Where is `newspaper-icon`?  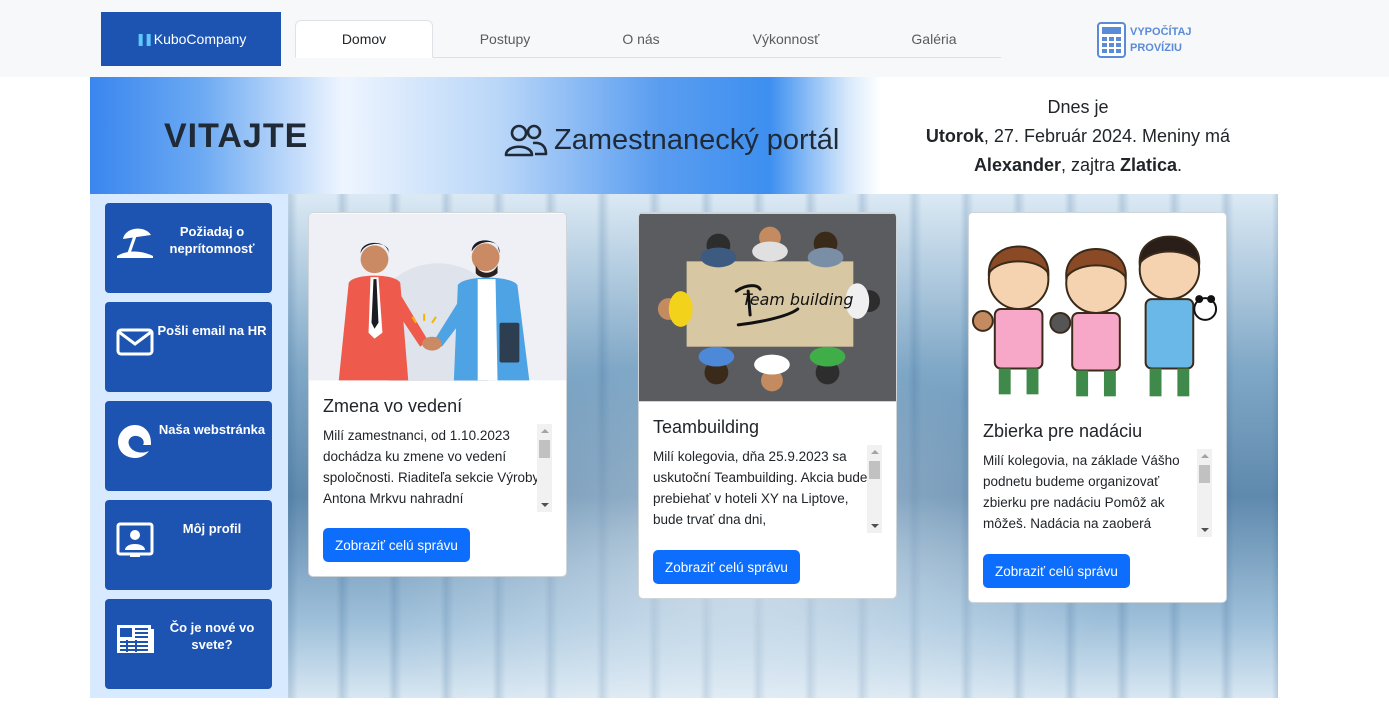 newspaper-icon is located at coordinates (135, 639).